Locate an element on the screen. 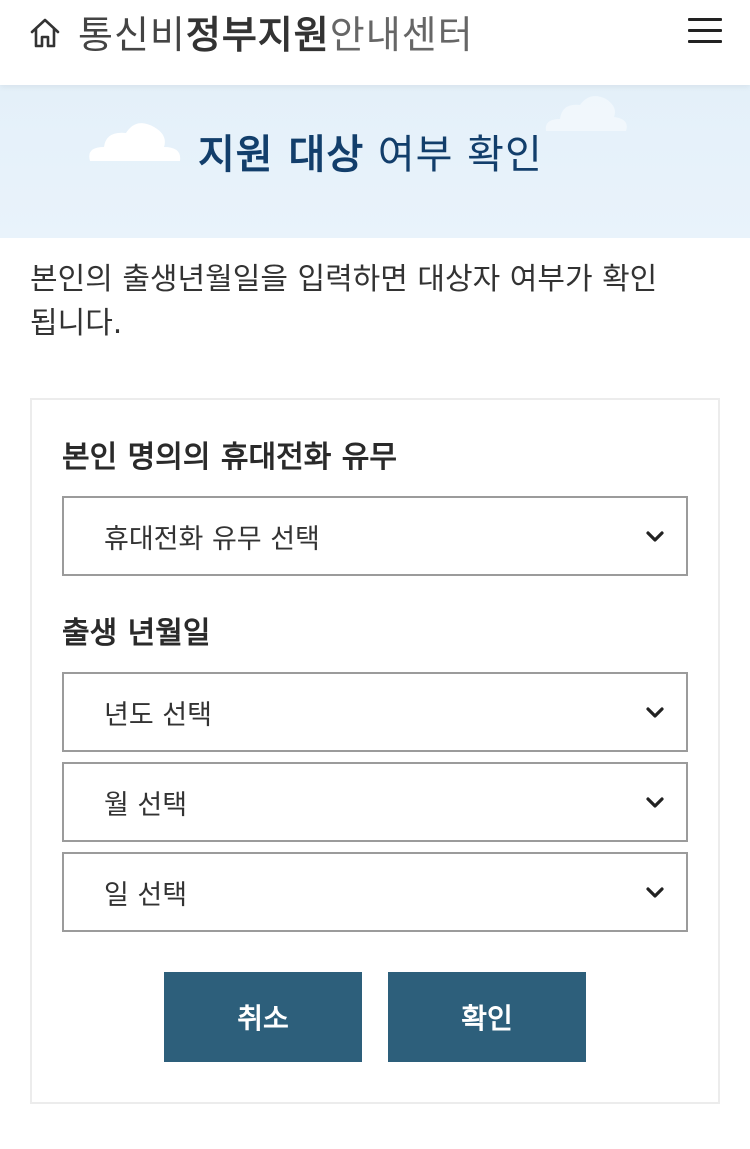 This screenshot has width=750, height=1149. birth-year-select-value: 년도 선택 is located at coordinates (158, 715).